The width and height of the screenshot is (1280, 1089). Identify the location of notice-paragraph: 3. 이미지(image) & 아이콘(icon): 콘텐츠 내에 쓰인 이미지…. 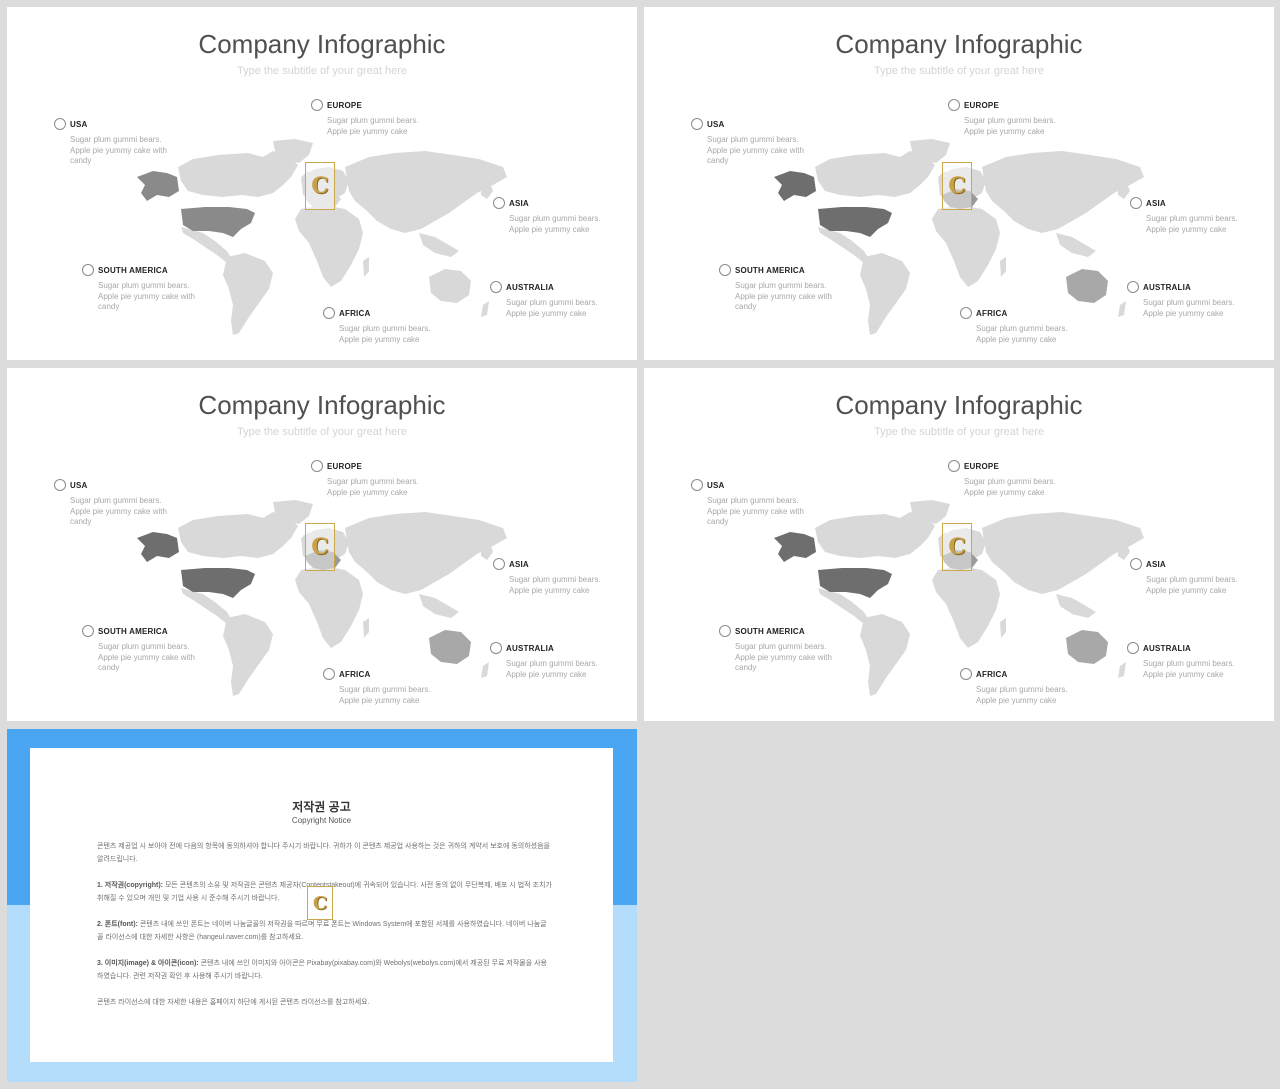
(324, 970).